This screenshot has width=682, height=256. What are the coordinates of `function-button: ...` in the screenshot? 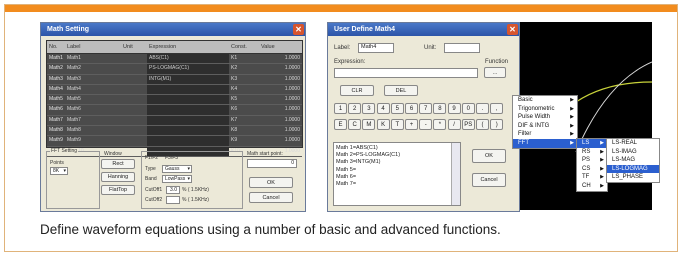 It's located at (495, 72).